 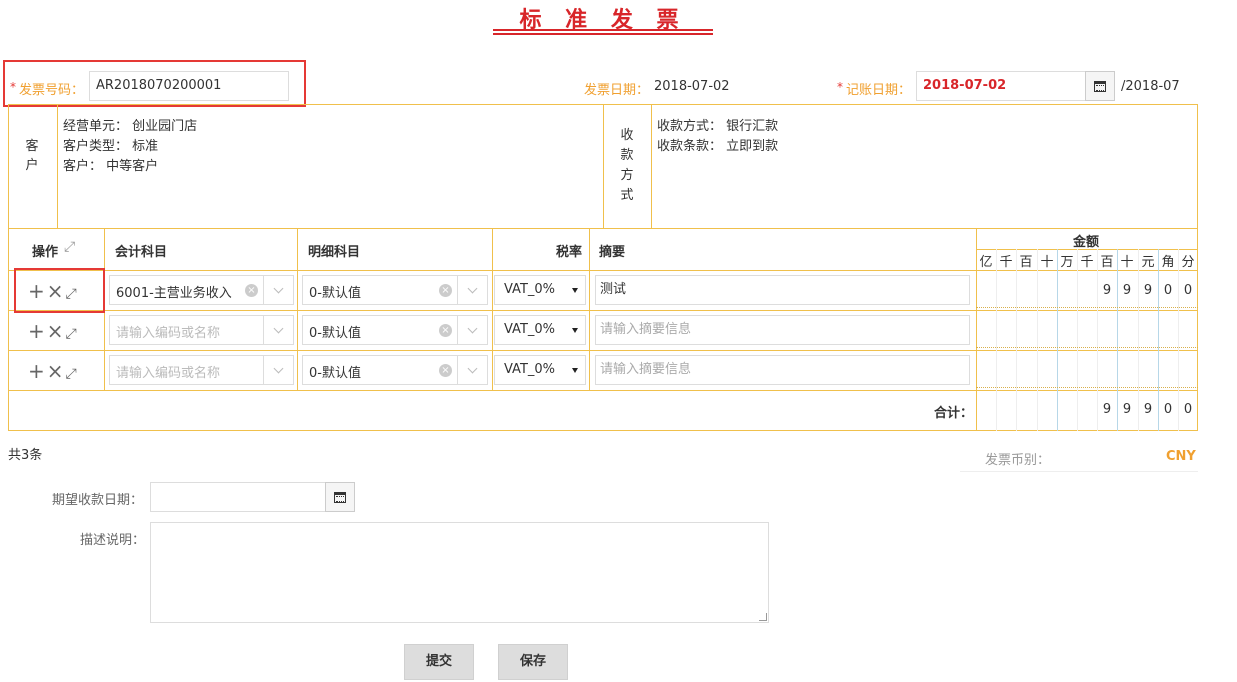 What do you see at coordinates (459, 572) in the screenshot?
I see `description-textarea` at bounding box center [459, 572].